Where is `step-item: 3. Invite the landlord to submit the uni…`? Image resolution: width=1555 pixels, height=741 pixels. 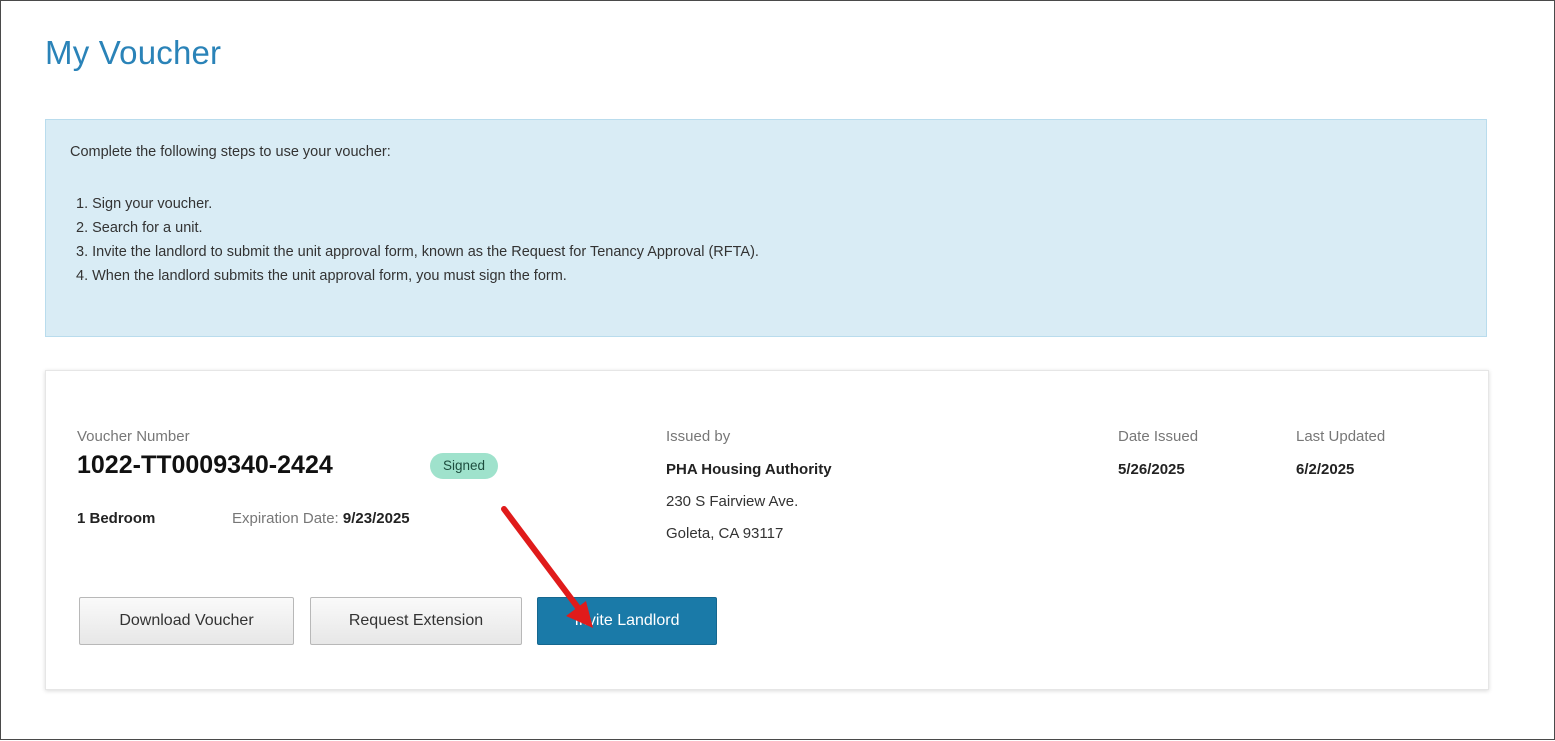 step-item: 3. Invite the landlord to submit the uni… is located at coordinates (417, 252).